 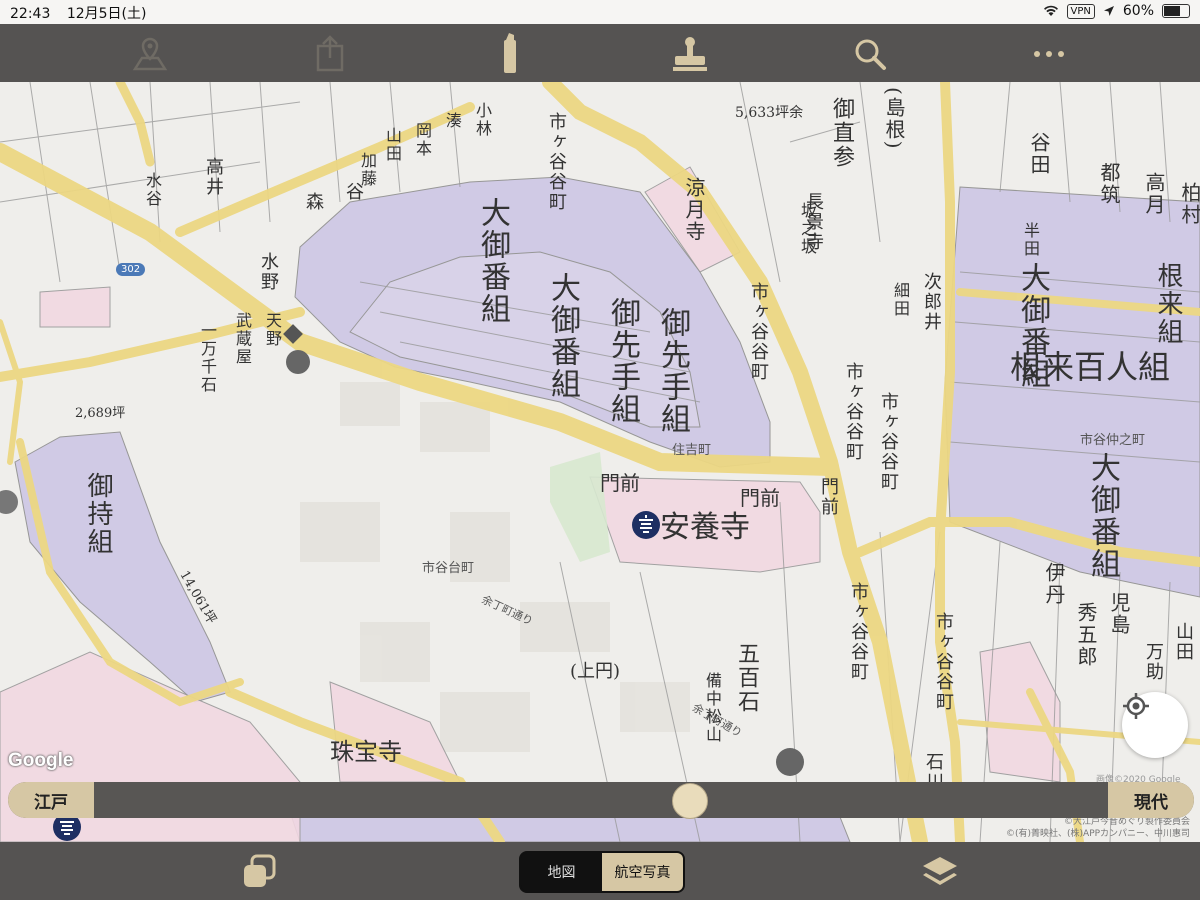 I want to click on aerial-segment: 航空写真, so click(x=642, y=872).